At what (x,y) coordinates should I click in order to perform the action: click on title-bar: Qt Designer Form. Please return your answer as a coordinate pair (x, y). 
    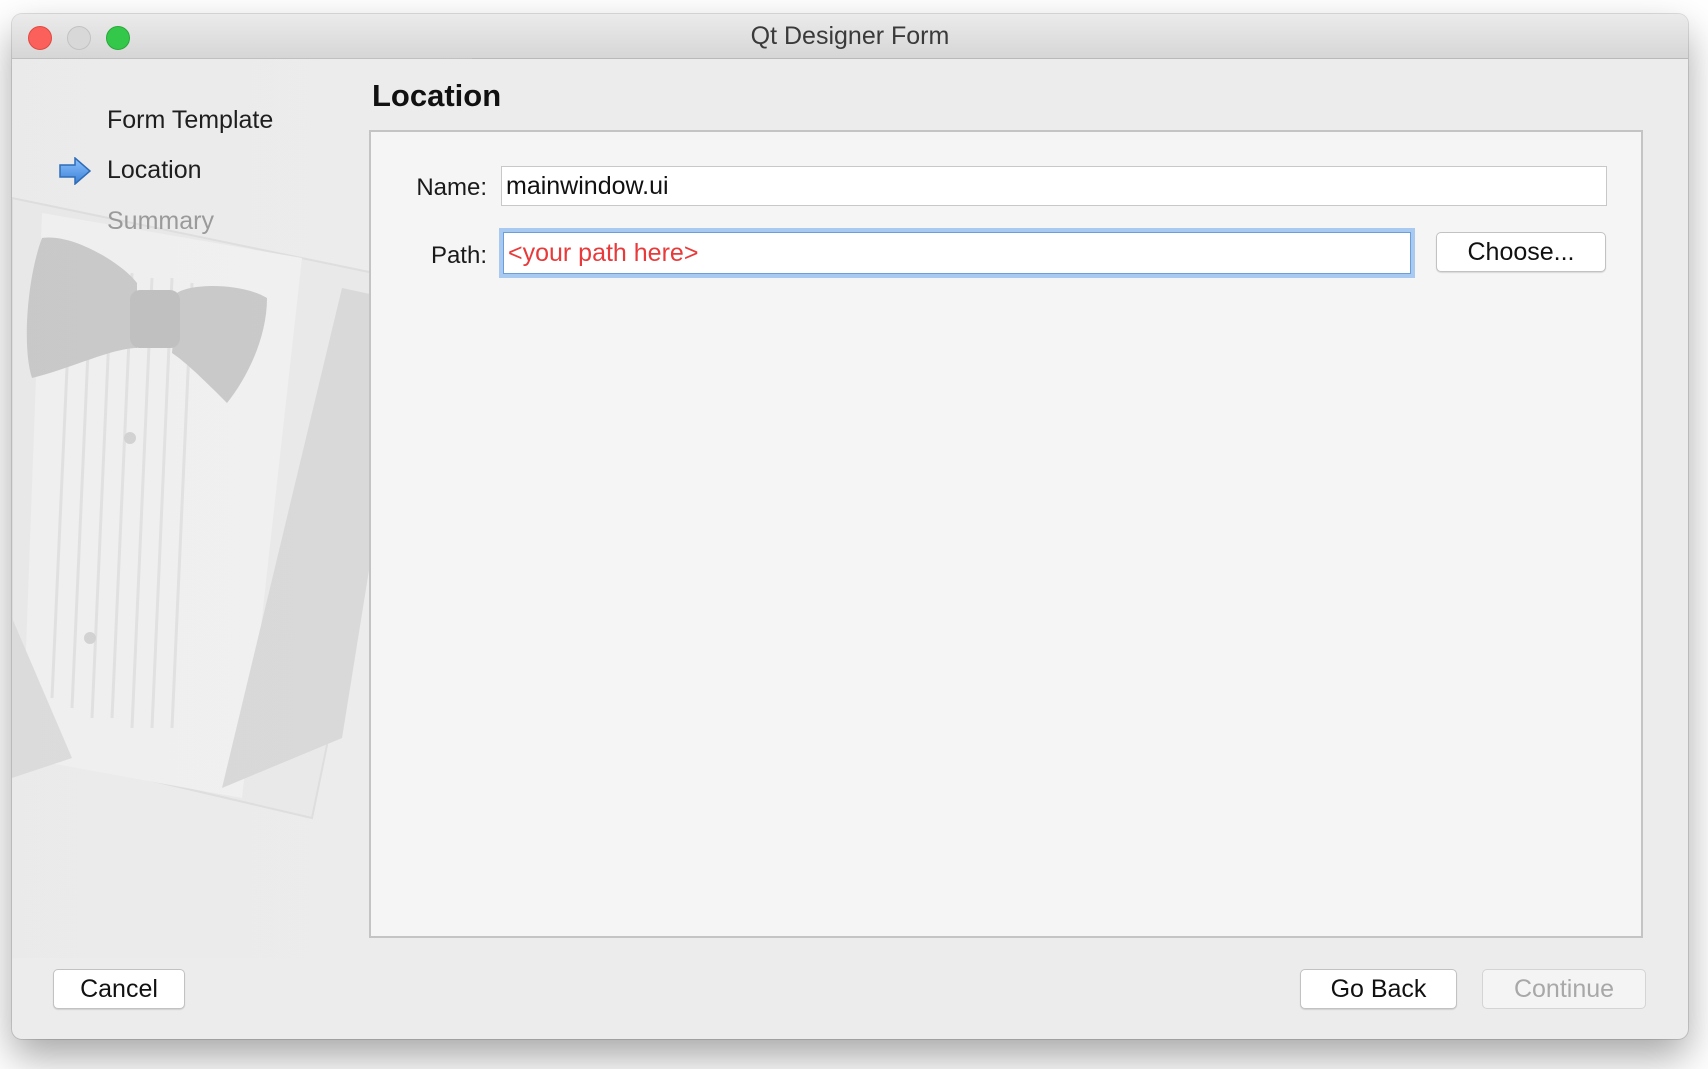
    Looking at the image, I should click on (850, 36).